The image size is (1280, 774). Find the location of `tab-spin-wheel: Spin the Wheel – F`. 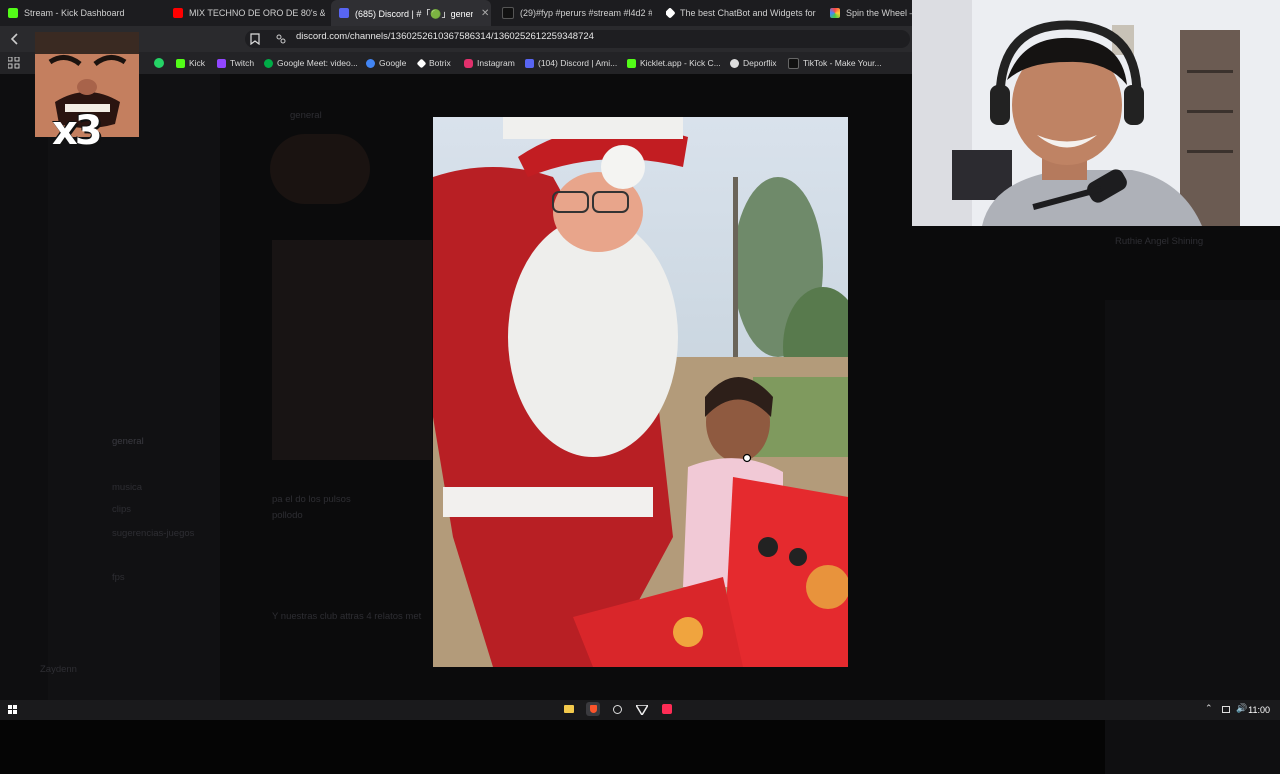

tab-spin-wheel: Spin the Wheel – F is located at coordinates (871, 13).